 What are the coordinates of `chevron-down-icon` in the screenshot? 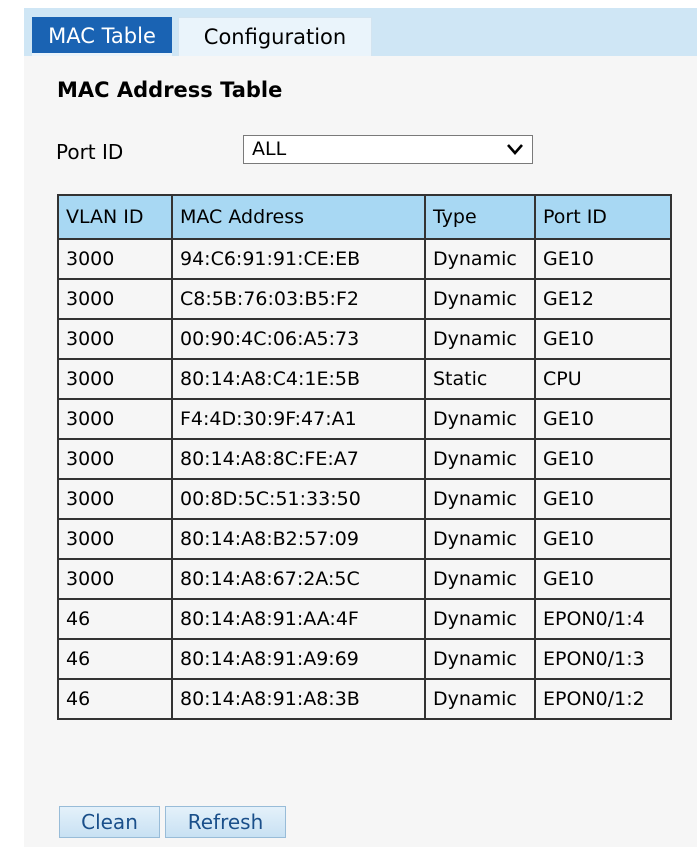 It's located at (515, 149).